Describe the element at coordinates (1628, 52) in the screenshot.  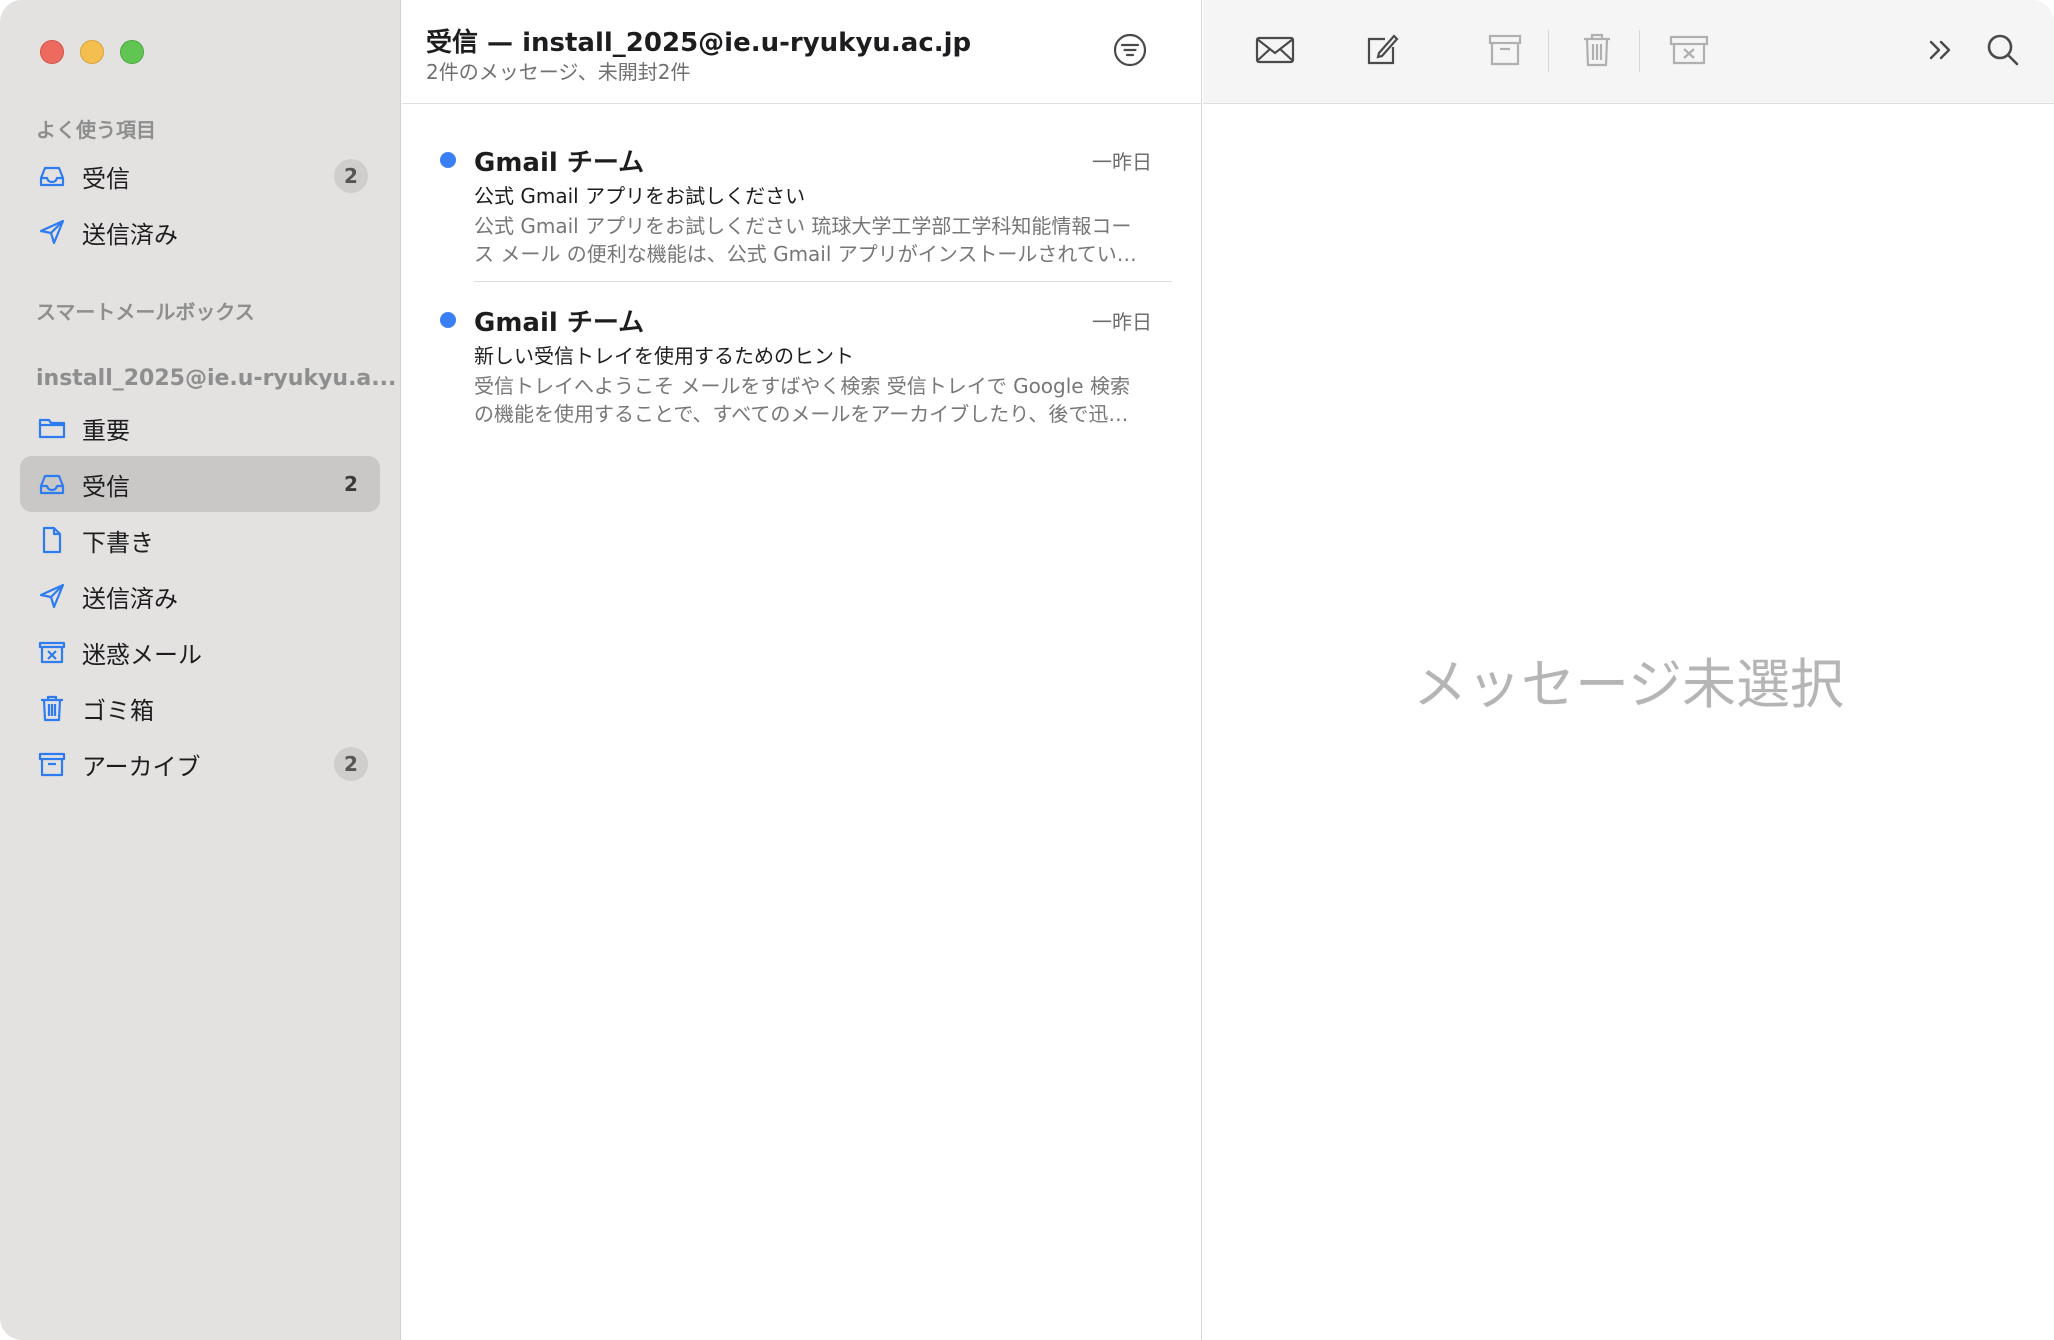
I see `toolbar` at that location.